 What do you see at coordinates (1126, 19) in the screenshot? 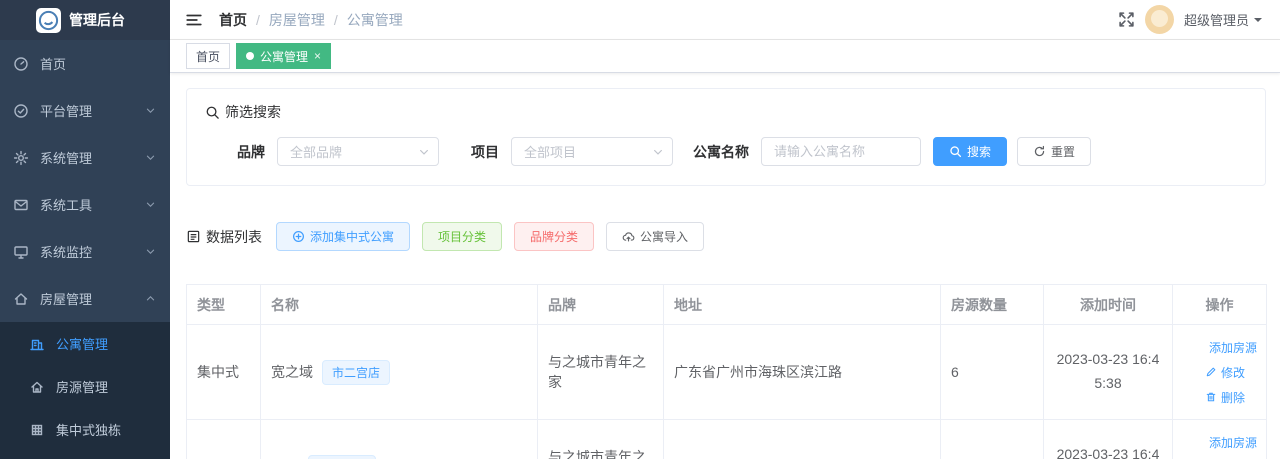
I see `fullscreen-icon` at bounding box center [1126, 19].